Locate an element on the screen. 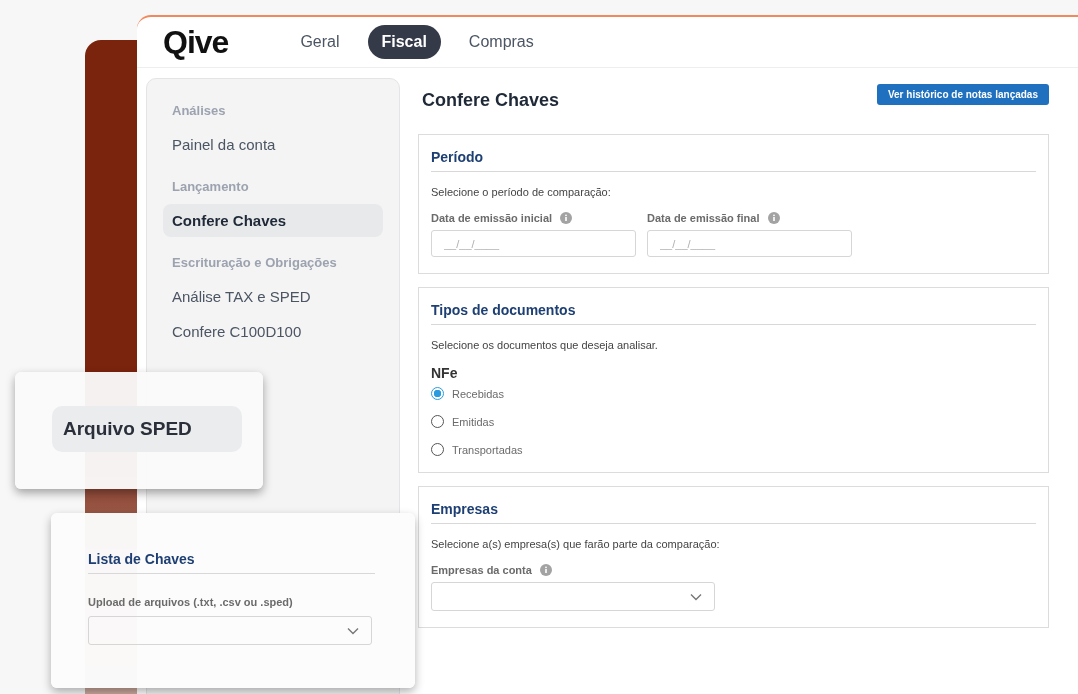 Image resolution: width=1078 pixels, height=694 pixels. nav-tab: Geral is located at coordinates (320, 42).